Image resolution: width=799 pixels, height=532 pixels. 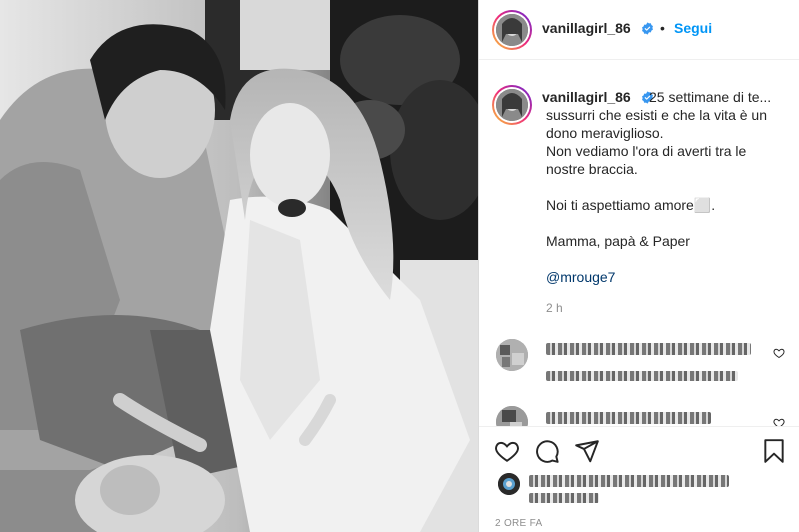 What do you see at coordinates (642, 376) in the screenshot?
I see `comment-meta-blurred` at bounding box center [642, 376].